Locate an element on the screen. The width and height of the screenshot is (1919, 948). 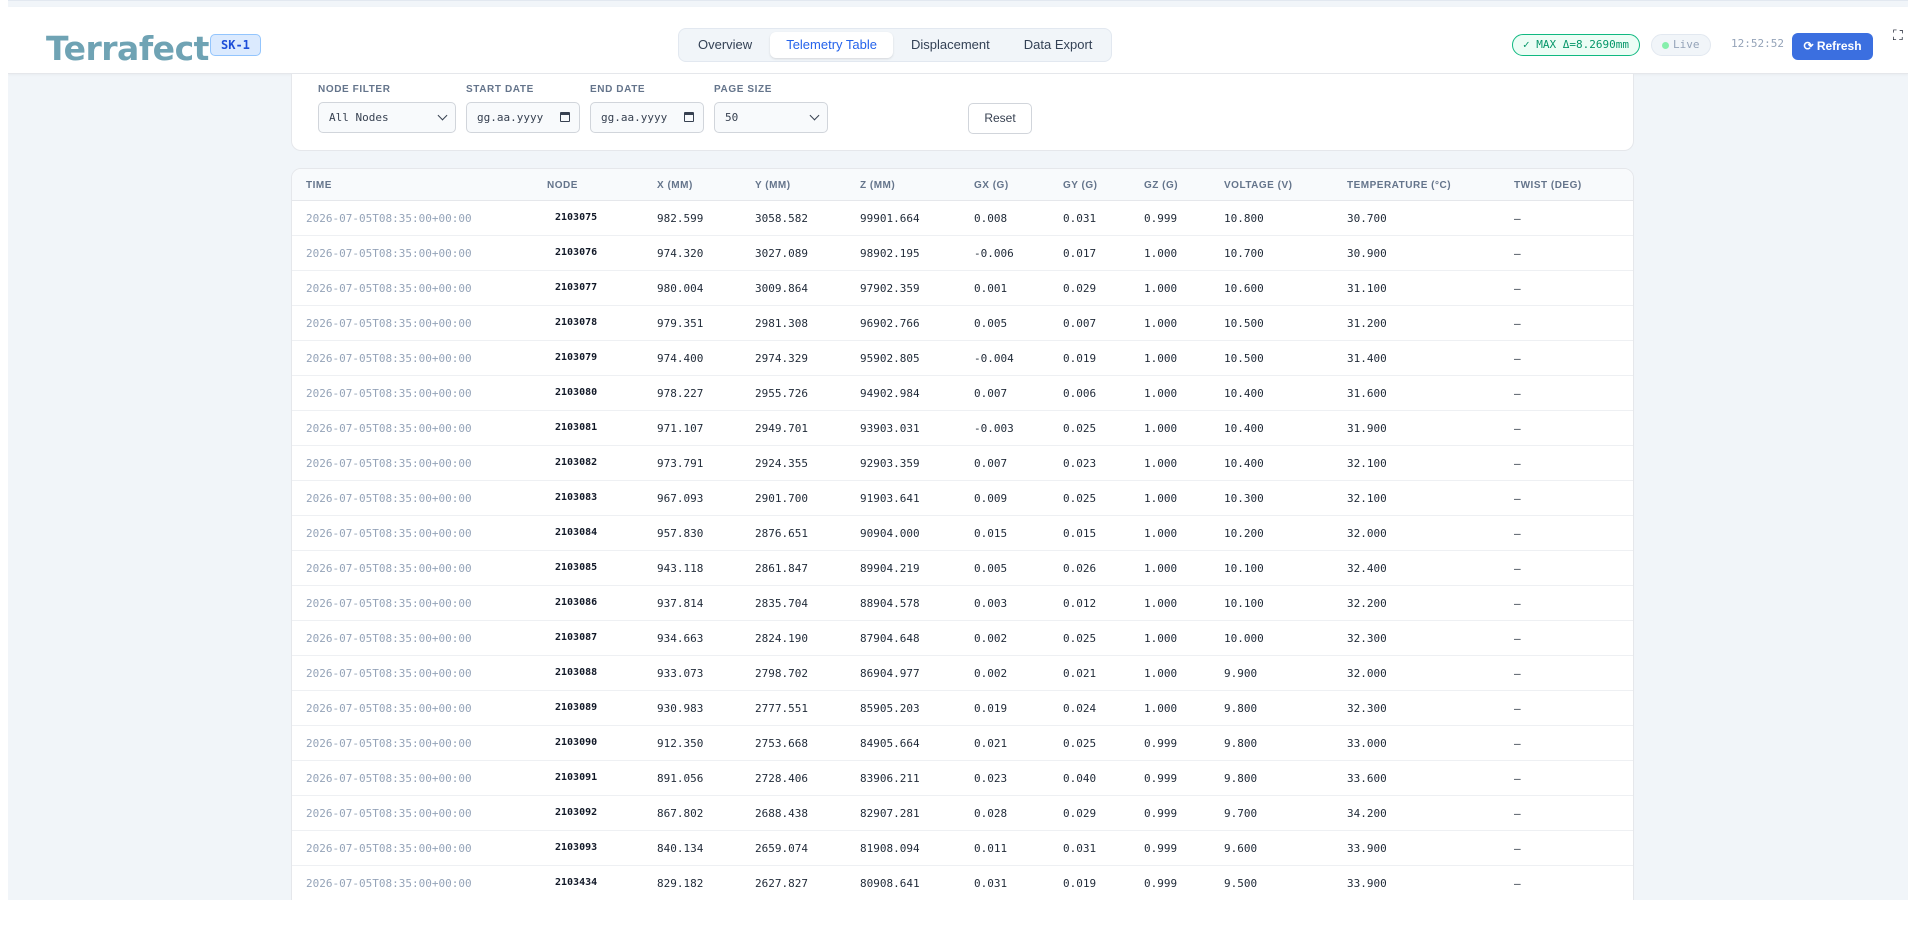
tab-data-export: Data Export is located at coordinates (1058, 45).